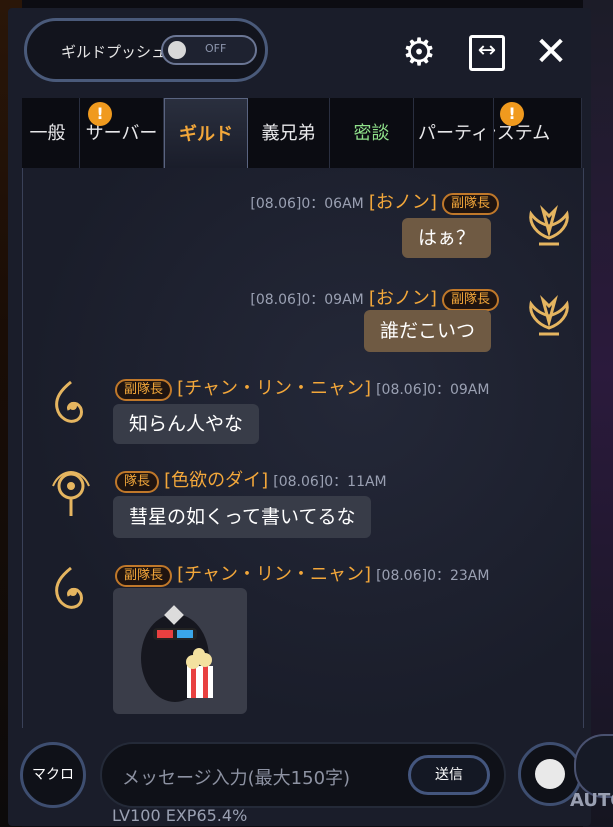 This screenshot has width=613, height=827. I want to click on level-exp-text: LV100 EXP65.4%, so click(180, 815).